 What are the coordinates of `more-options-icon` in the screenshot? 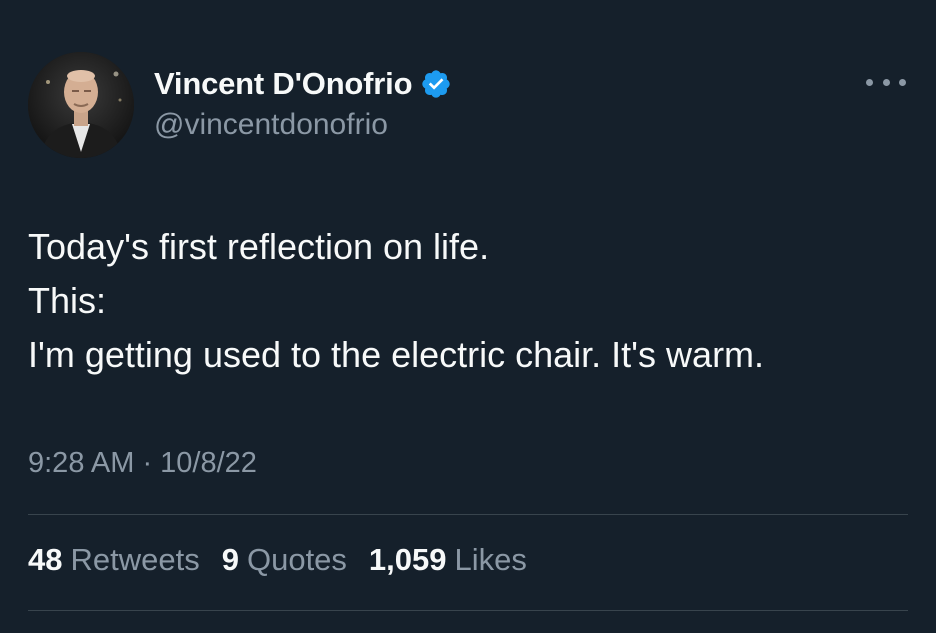 It's located at (886, 82).